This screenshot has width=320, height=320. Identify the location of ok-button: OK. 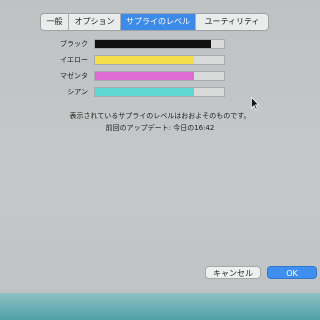
(292, 272).